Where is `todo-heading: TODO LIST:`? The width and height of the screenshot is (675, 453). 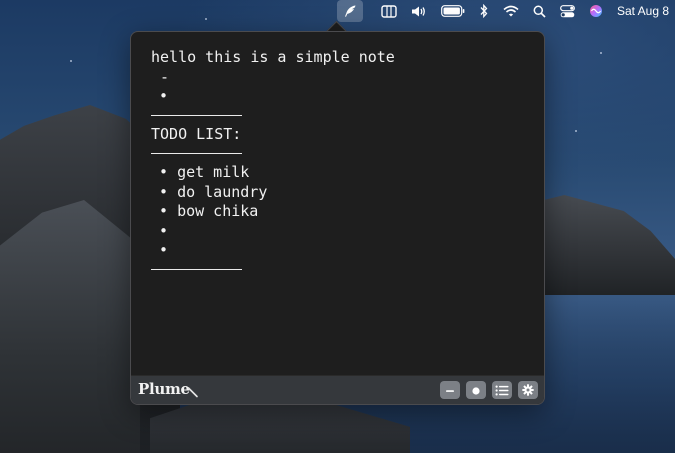 todo-heading: TODO LIST: is located at coordinates (341, 135).